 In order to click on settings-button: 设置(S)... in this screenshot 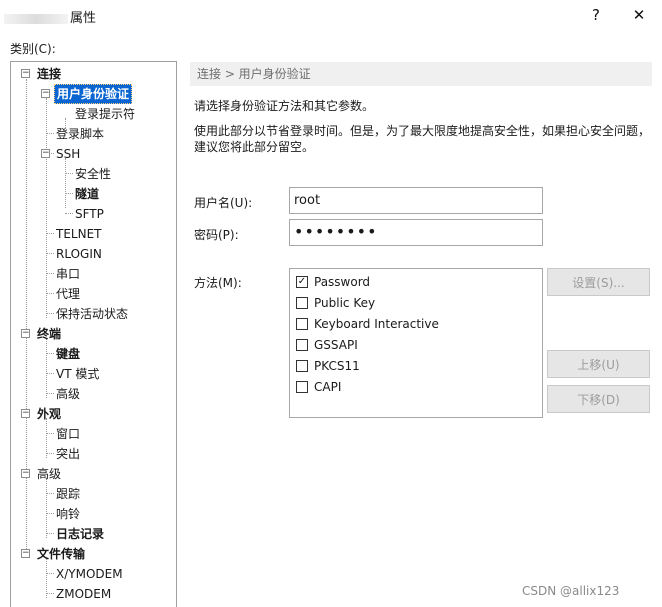, I will do `click(598, 282)`.